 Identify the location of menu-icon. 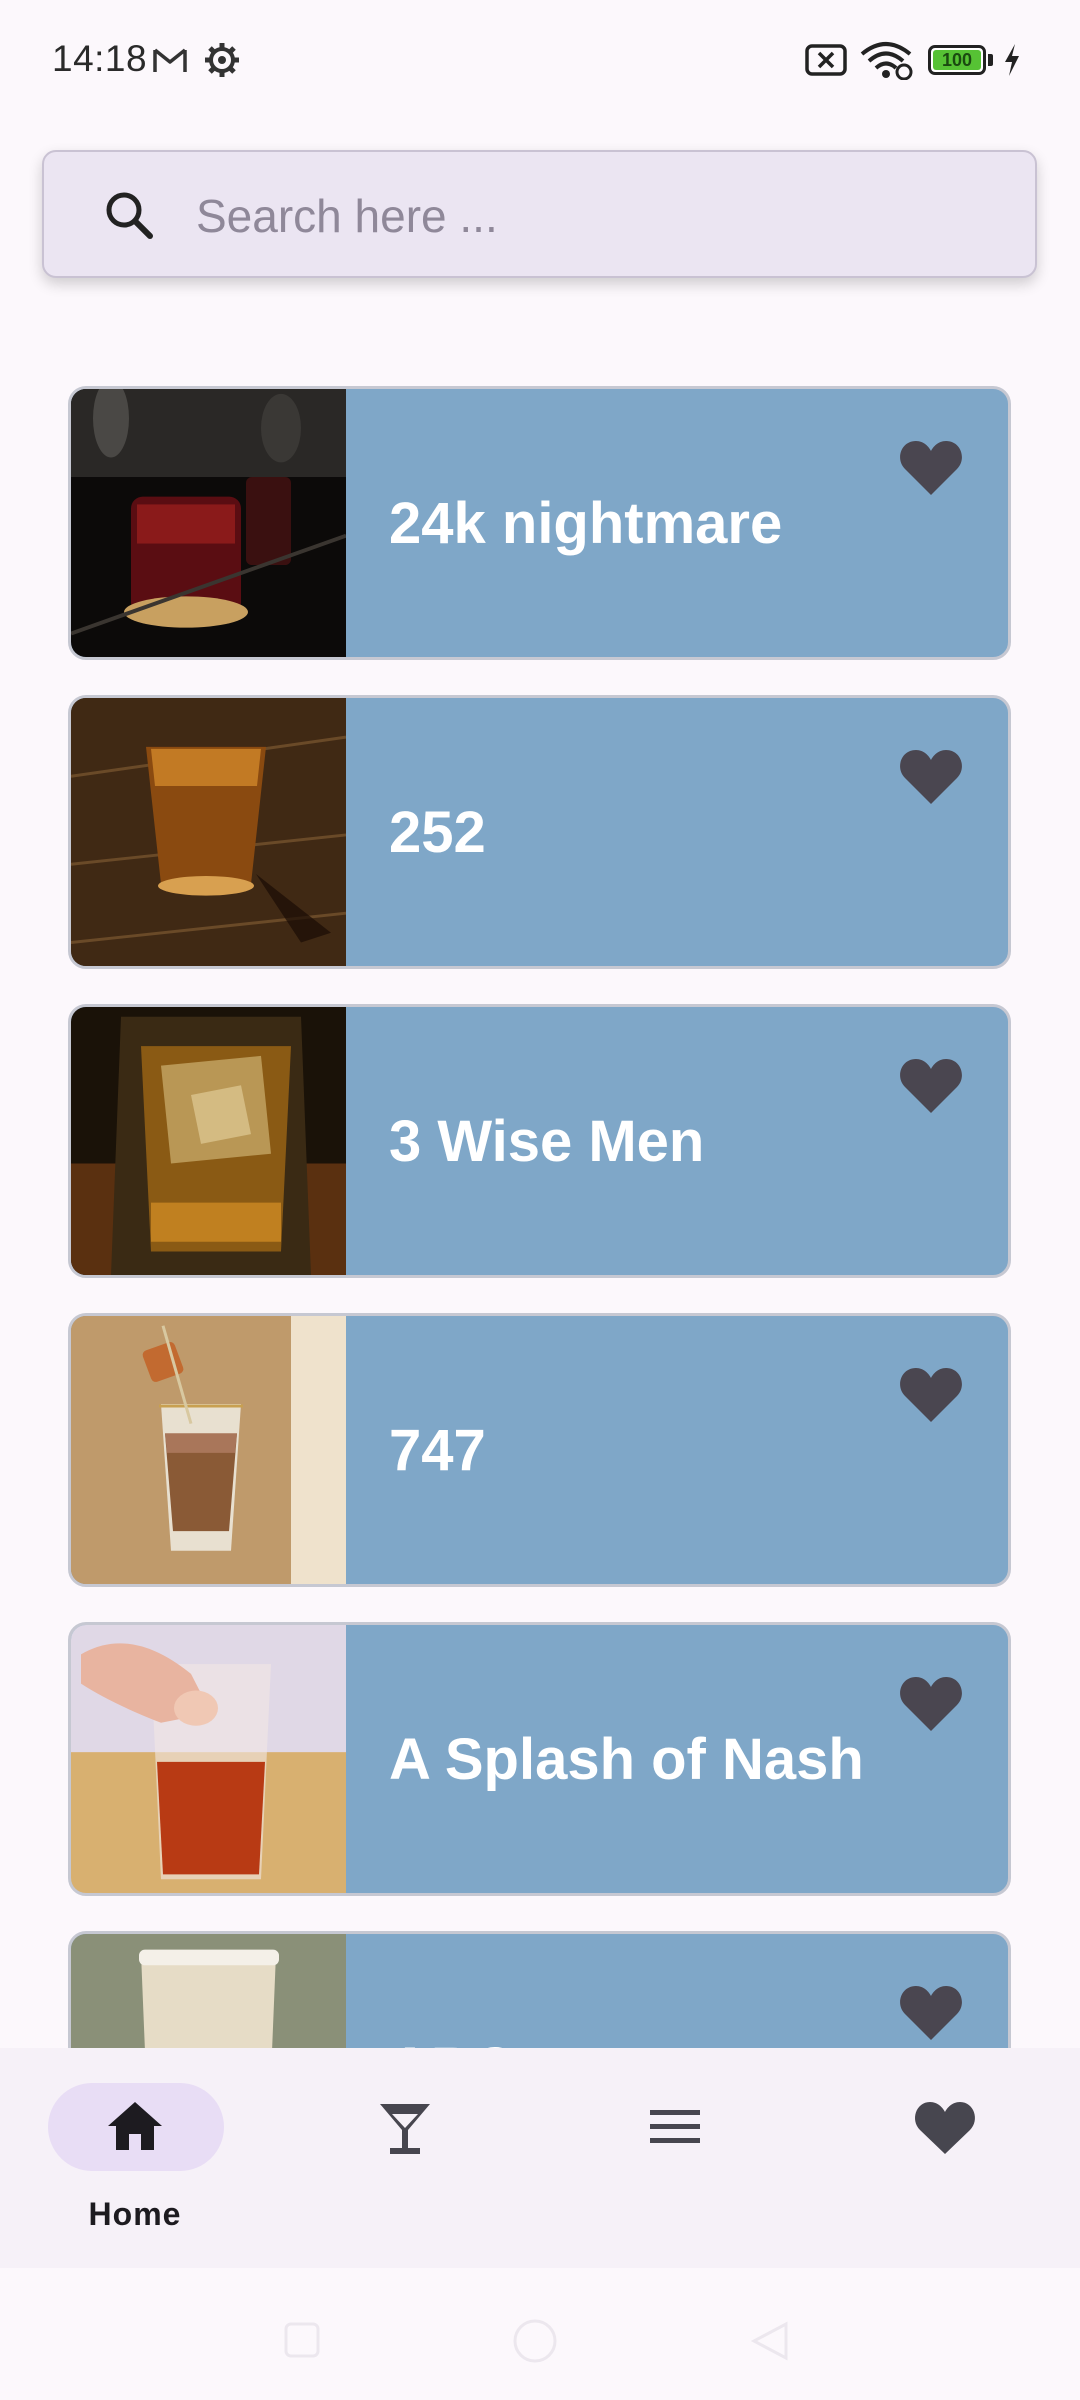
(675, 2126).